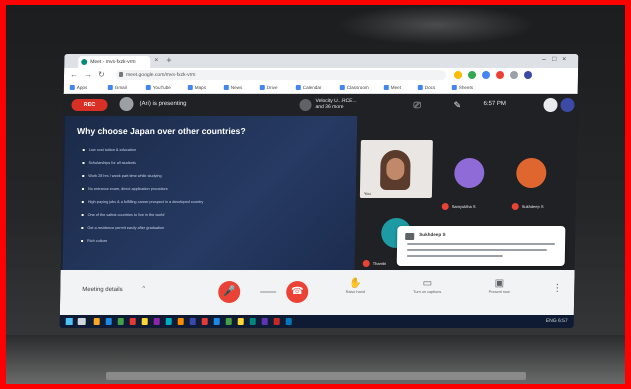  Describe the element at coordinates (102, 290) in the screenshot. I see `meeting-details-button: Meeting details` at that location.